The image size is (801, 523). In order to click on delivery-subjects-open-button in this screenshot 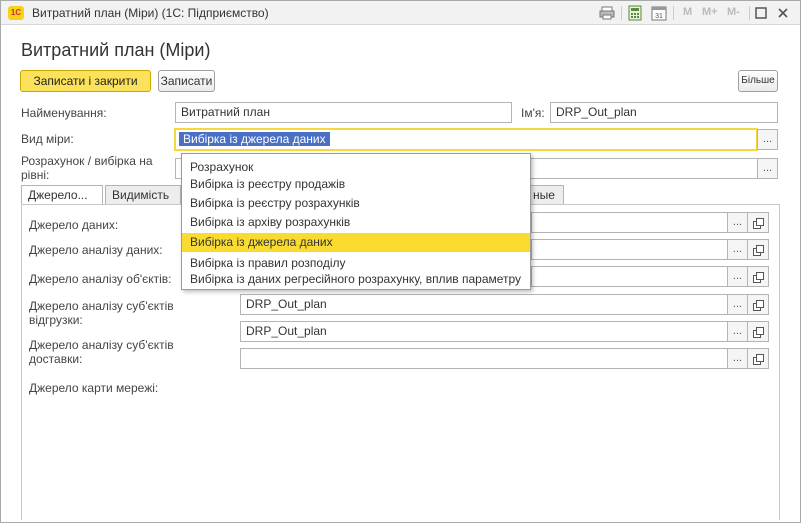, I will do `click(758, 331)`.